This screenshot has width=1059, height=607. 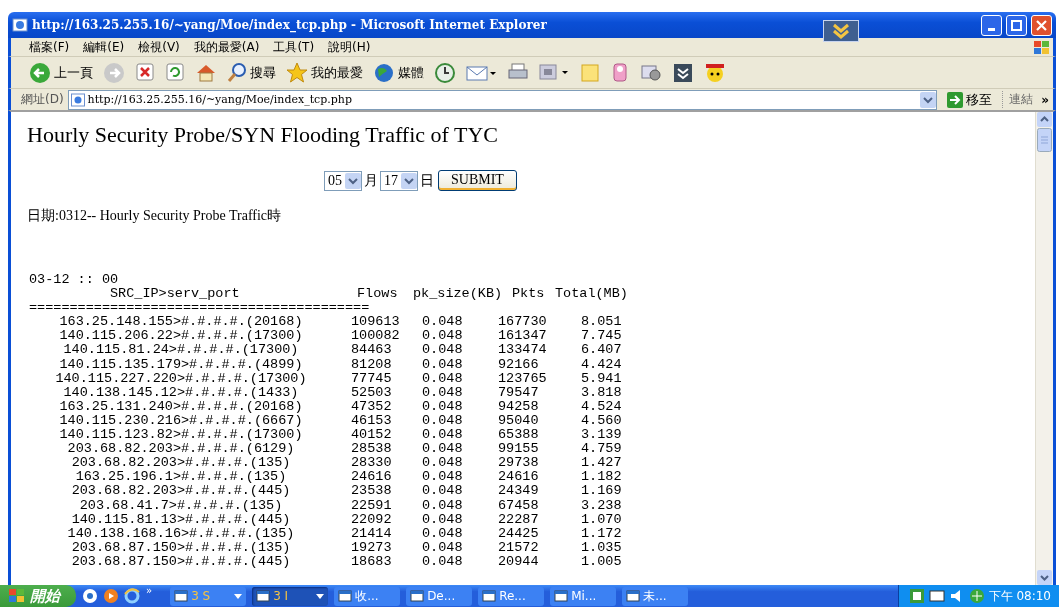 What do you see at coordinates (1019, 596) in the screenshot?
I see `clock: 下午 08:10` at bounding box center [1019, 596].